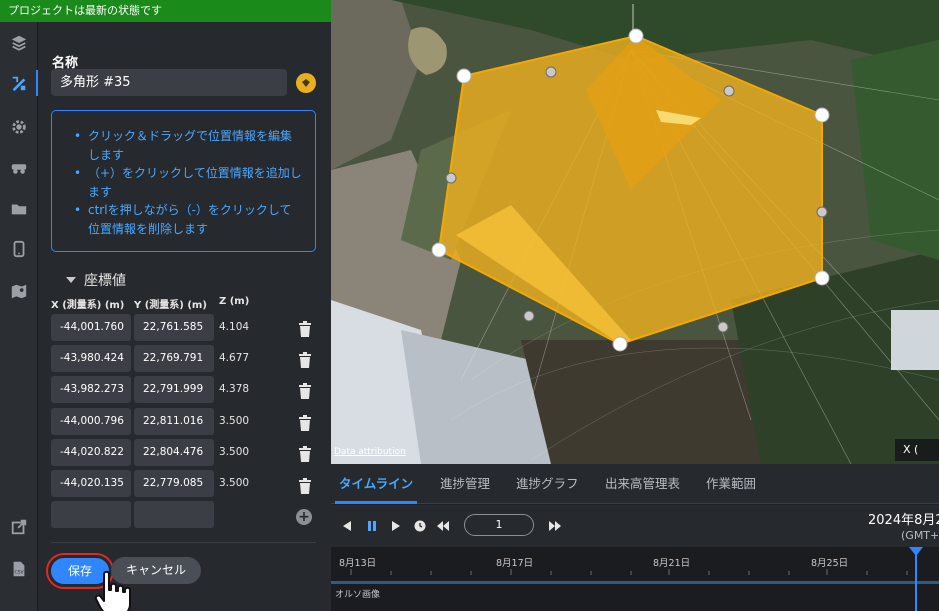 This screenshot has height=611, width=939. I want to click on y-coord-input: 22,779.085, so click(174, 483).